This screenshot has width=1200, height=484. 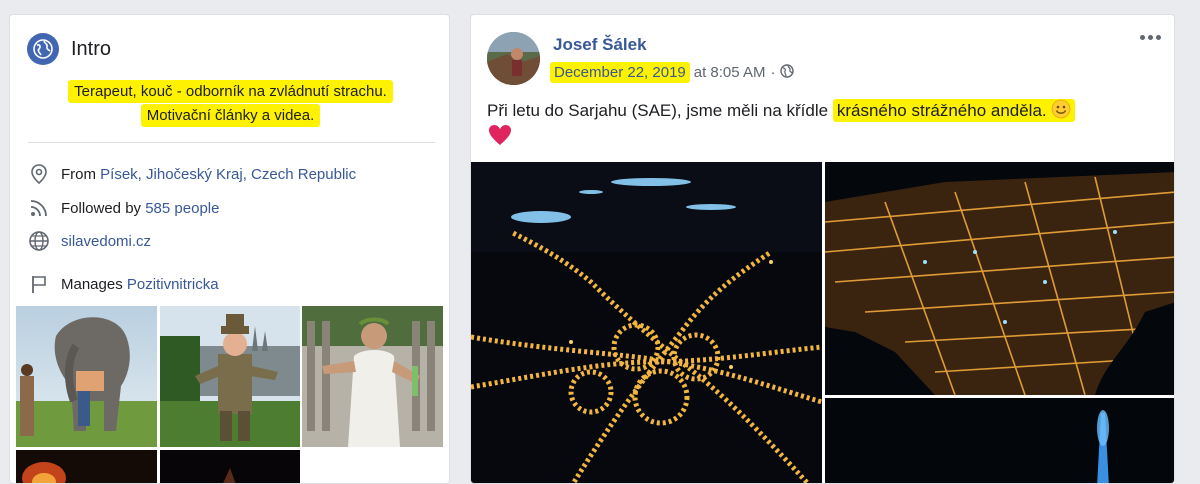 I want to click on post-author-name: Josef Šálek, so click(x=600, y=45).